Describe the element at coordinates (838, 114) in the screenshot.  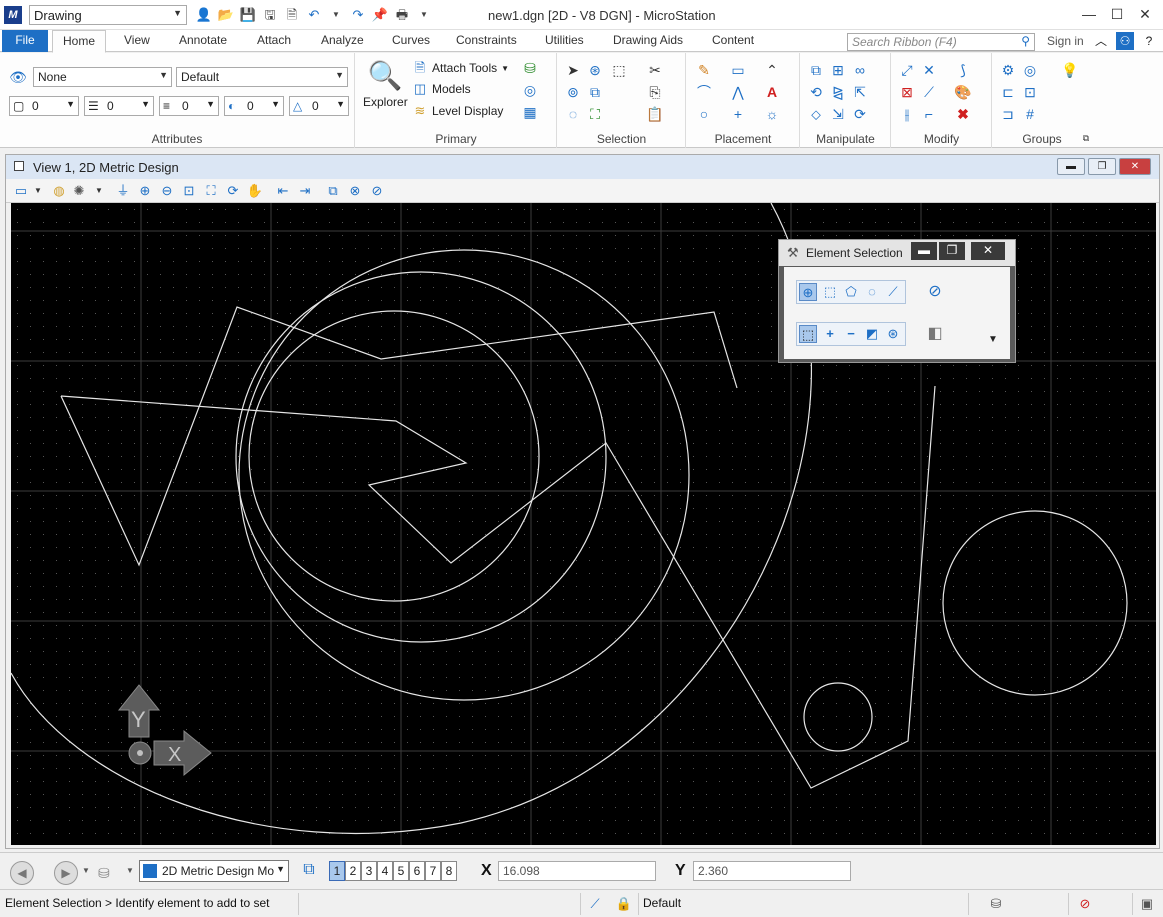
I see `stretch-icon: ⇲` at that location.